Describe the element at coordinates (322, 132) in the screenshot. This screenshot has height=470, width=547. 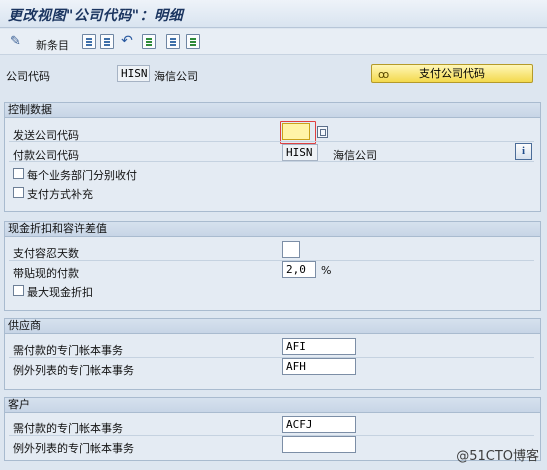
I see `value-help-icon` at that location.